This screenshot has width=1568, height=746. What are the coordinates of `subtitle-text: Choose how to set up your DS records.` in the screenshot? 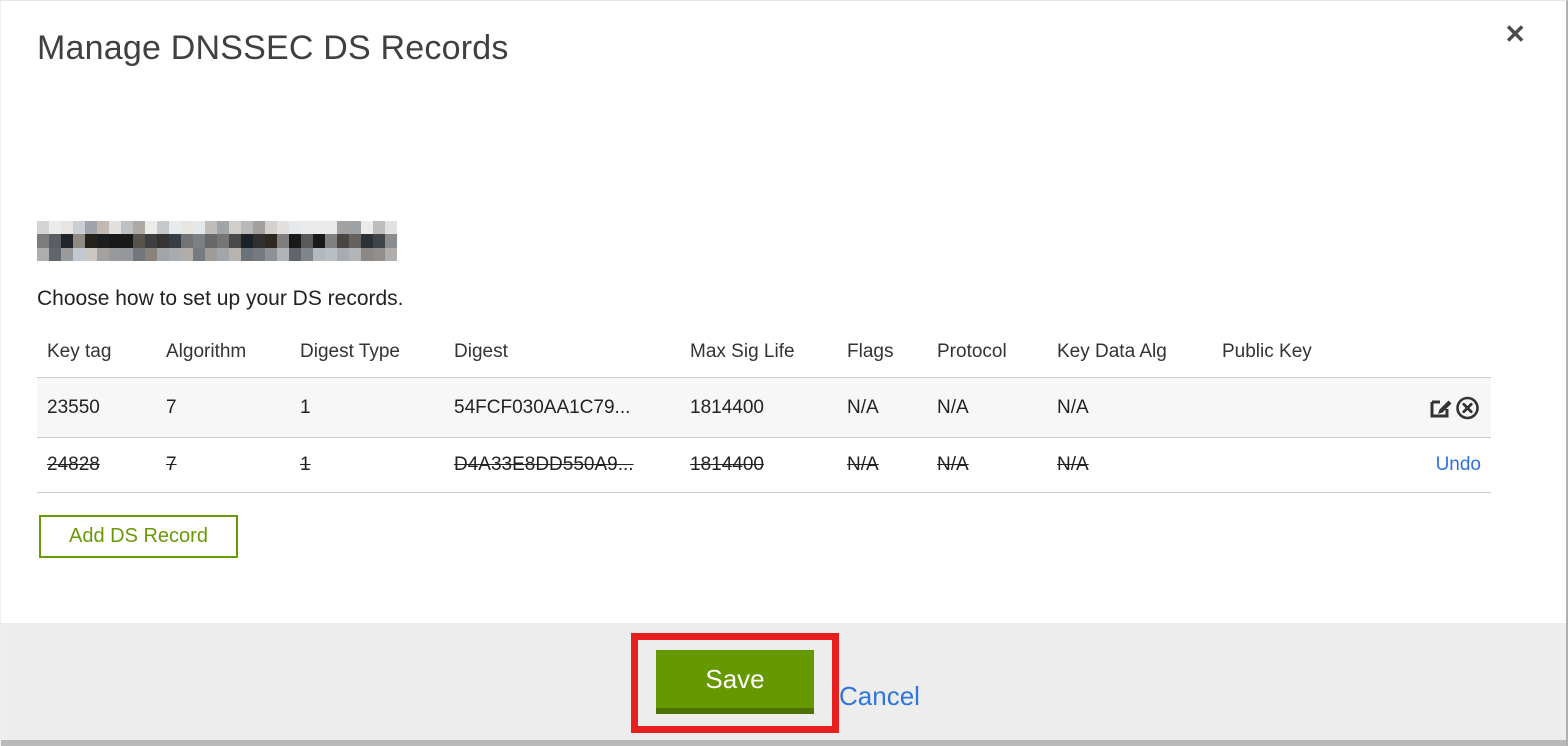 It's located at (220, 298).